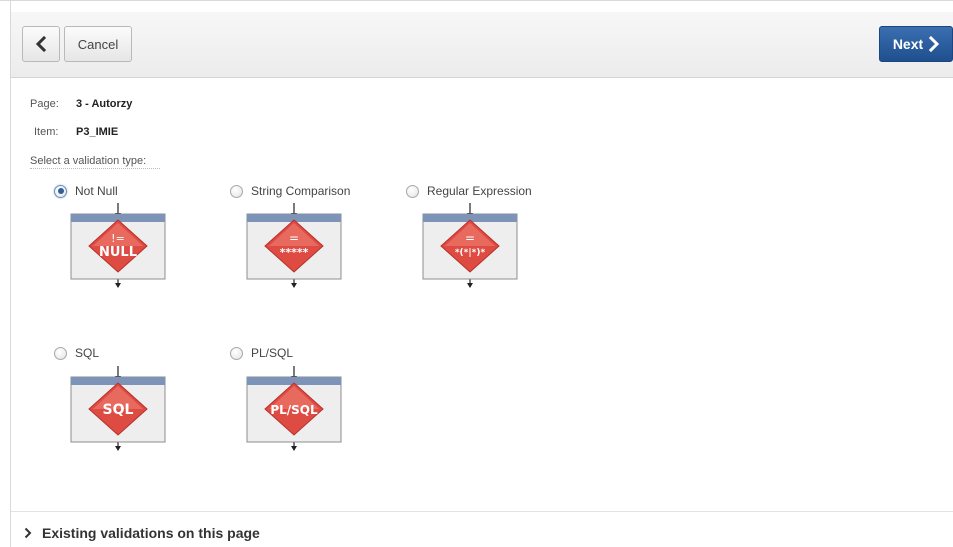  Describe the element at coordinates (470, 238) in the screenshot. I see `regular-expression-top-glyph: =` at that location.